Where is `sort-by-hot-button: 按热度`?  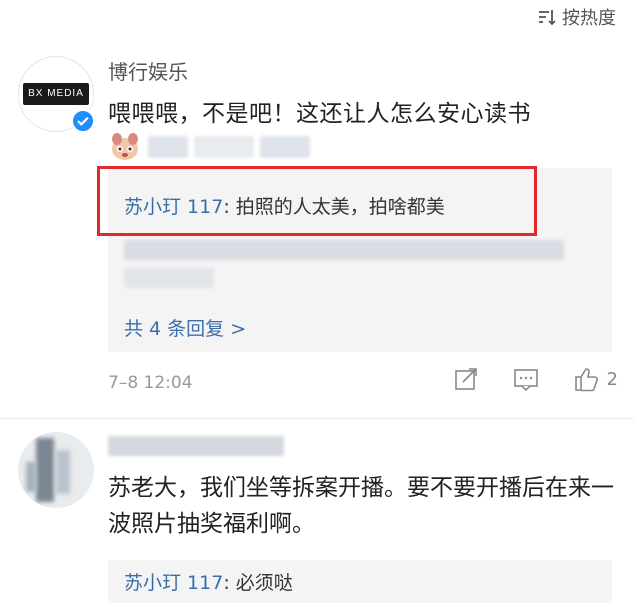 sort-by-hot-button: 按热度 is located at coordinates (577, 17).